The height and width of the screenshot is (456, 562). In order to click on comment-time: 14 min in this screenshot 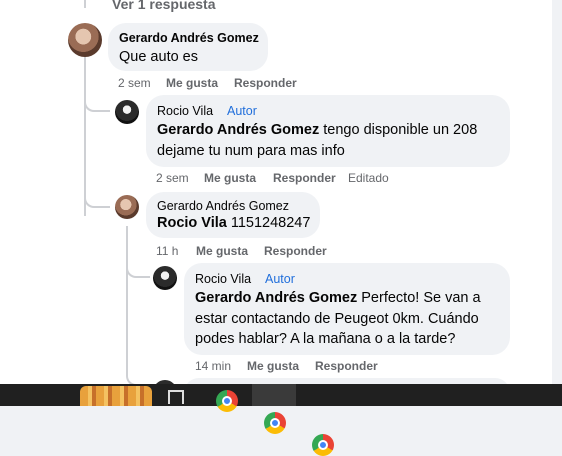, I will do `click(213, 366)`.